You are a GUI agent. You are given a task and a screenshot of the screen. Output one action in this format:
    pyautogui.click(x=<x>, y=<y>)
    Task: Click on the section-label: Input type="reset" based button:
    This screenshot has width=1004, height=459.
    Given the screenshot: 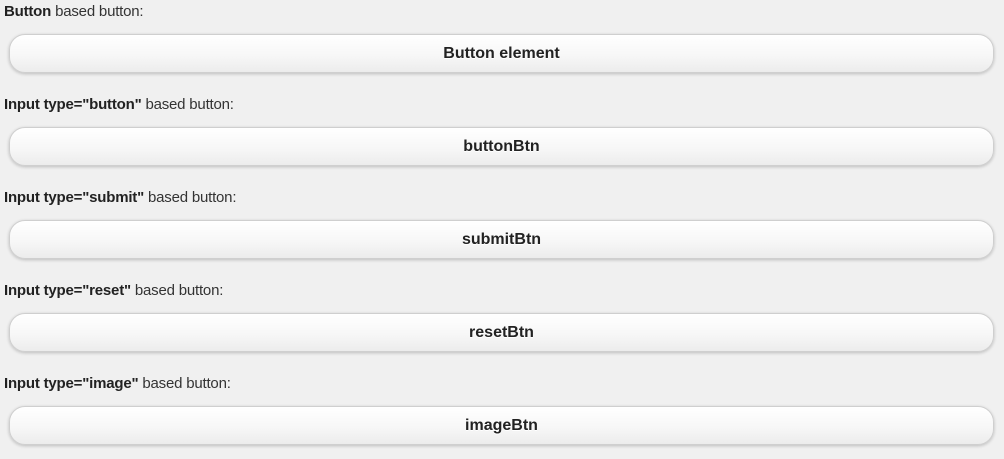 What is the action you would take?
    pyautogui.click(x=113, y=291)
    